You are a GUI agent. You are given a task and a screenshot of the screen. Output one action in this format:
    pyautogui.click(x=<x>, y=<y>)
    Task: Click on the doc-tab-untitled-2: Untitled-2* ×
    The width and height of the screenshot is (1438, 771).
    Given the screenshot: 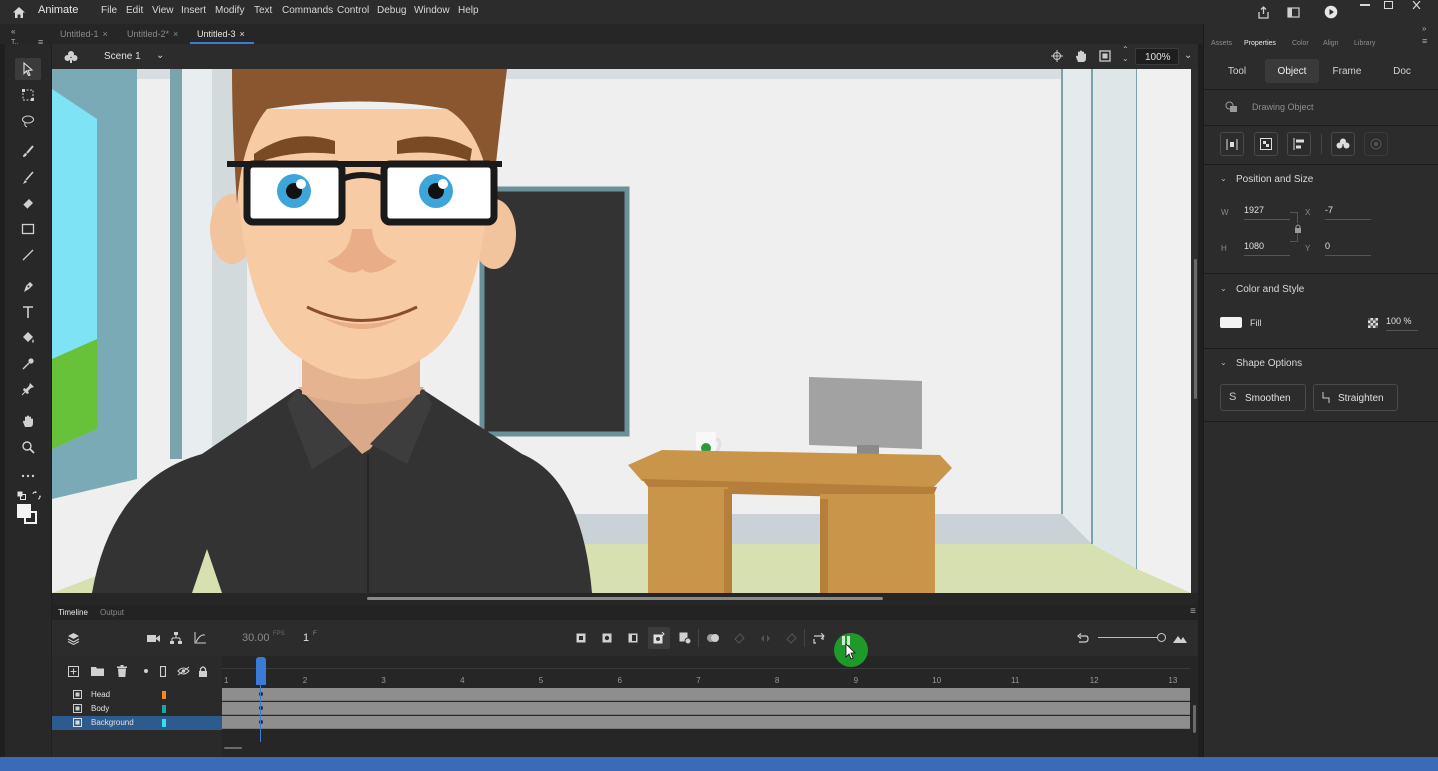 What is the action you would take?
    pyautogui.click(x=152, y=34)
    